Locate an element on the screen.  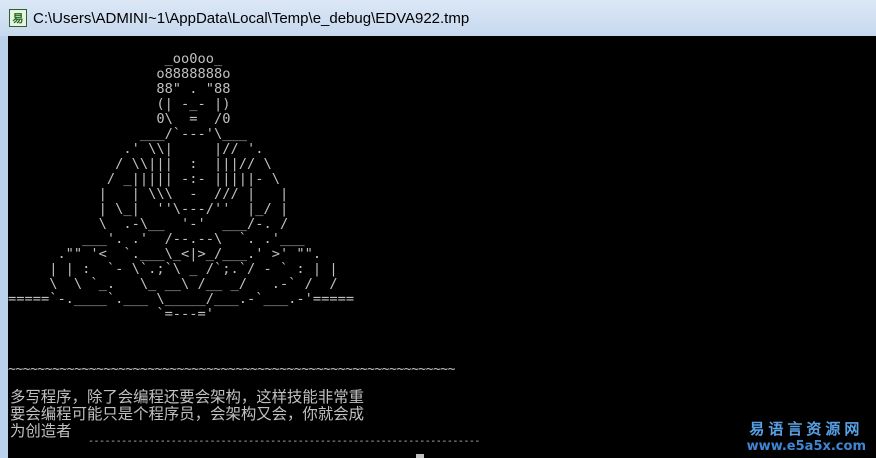
text-cursor is located at coordinates (420, 456).